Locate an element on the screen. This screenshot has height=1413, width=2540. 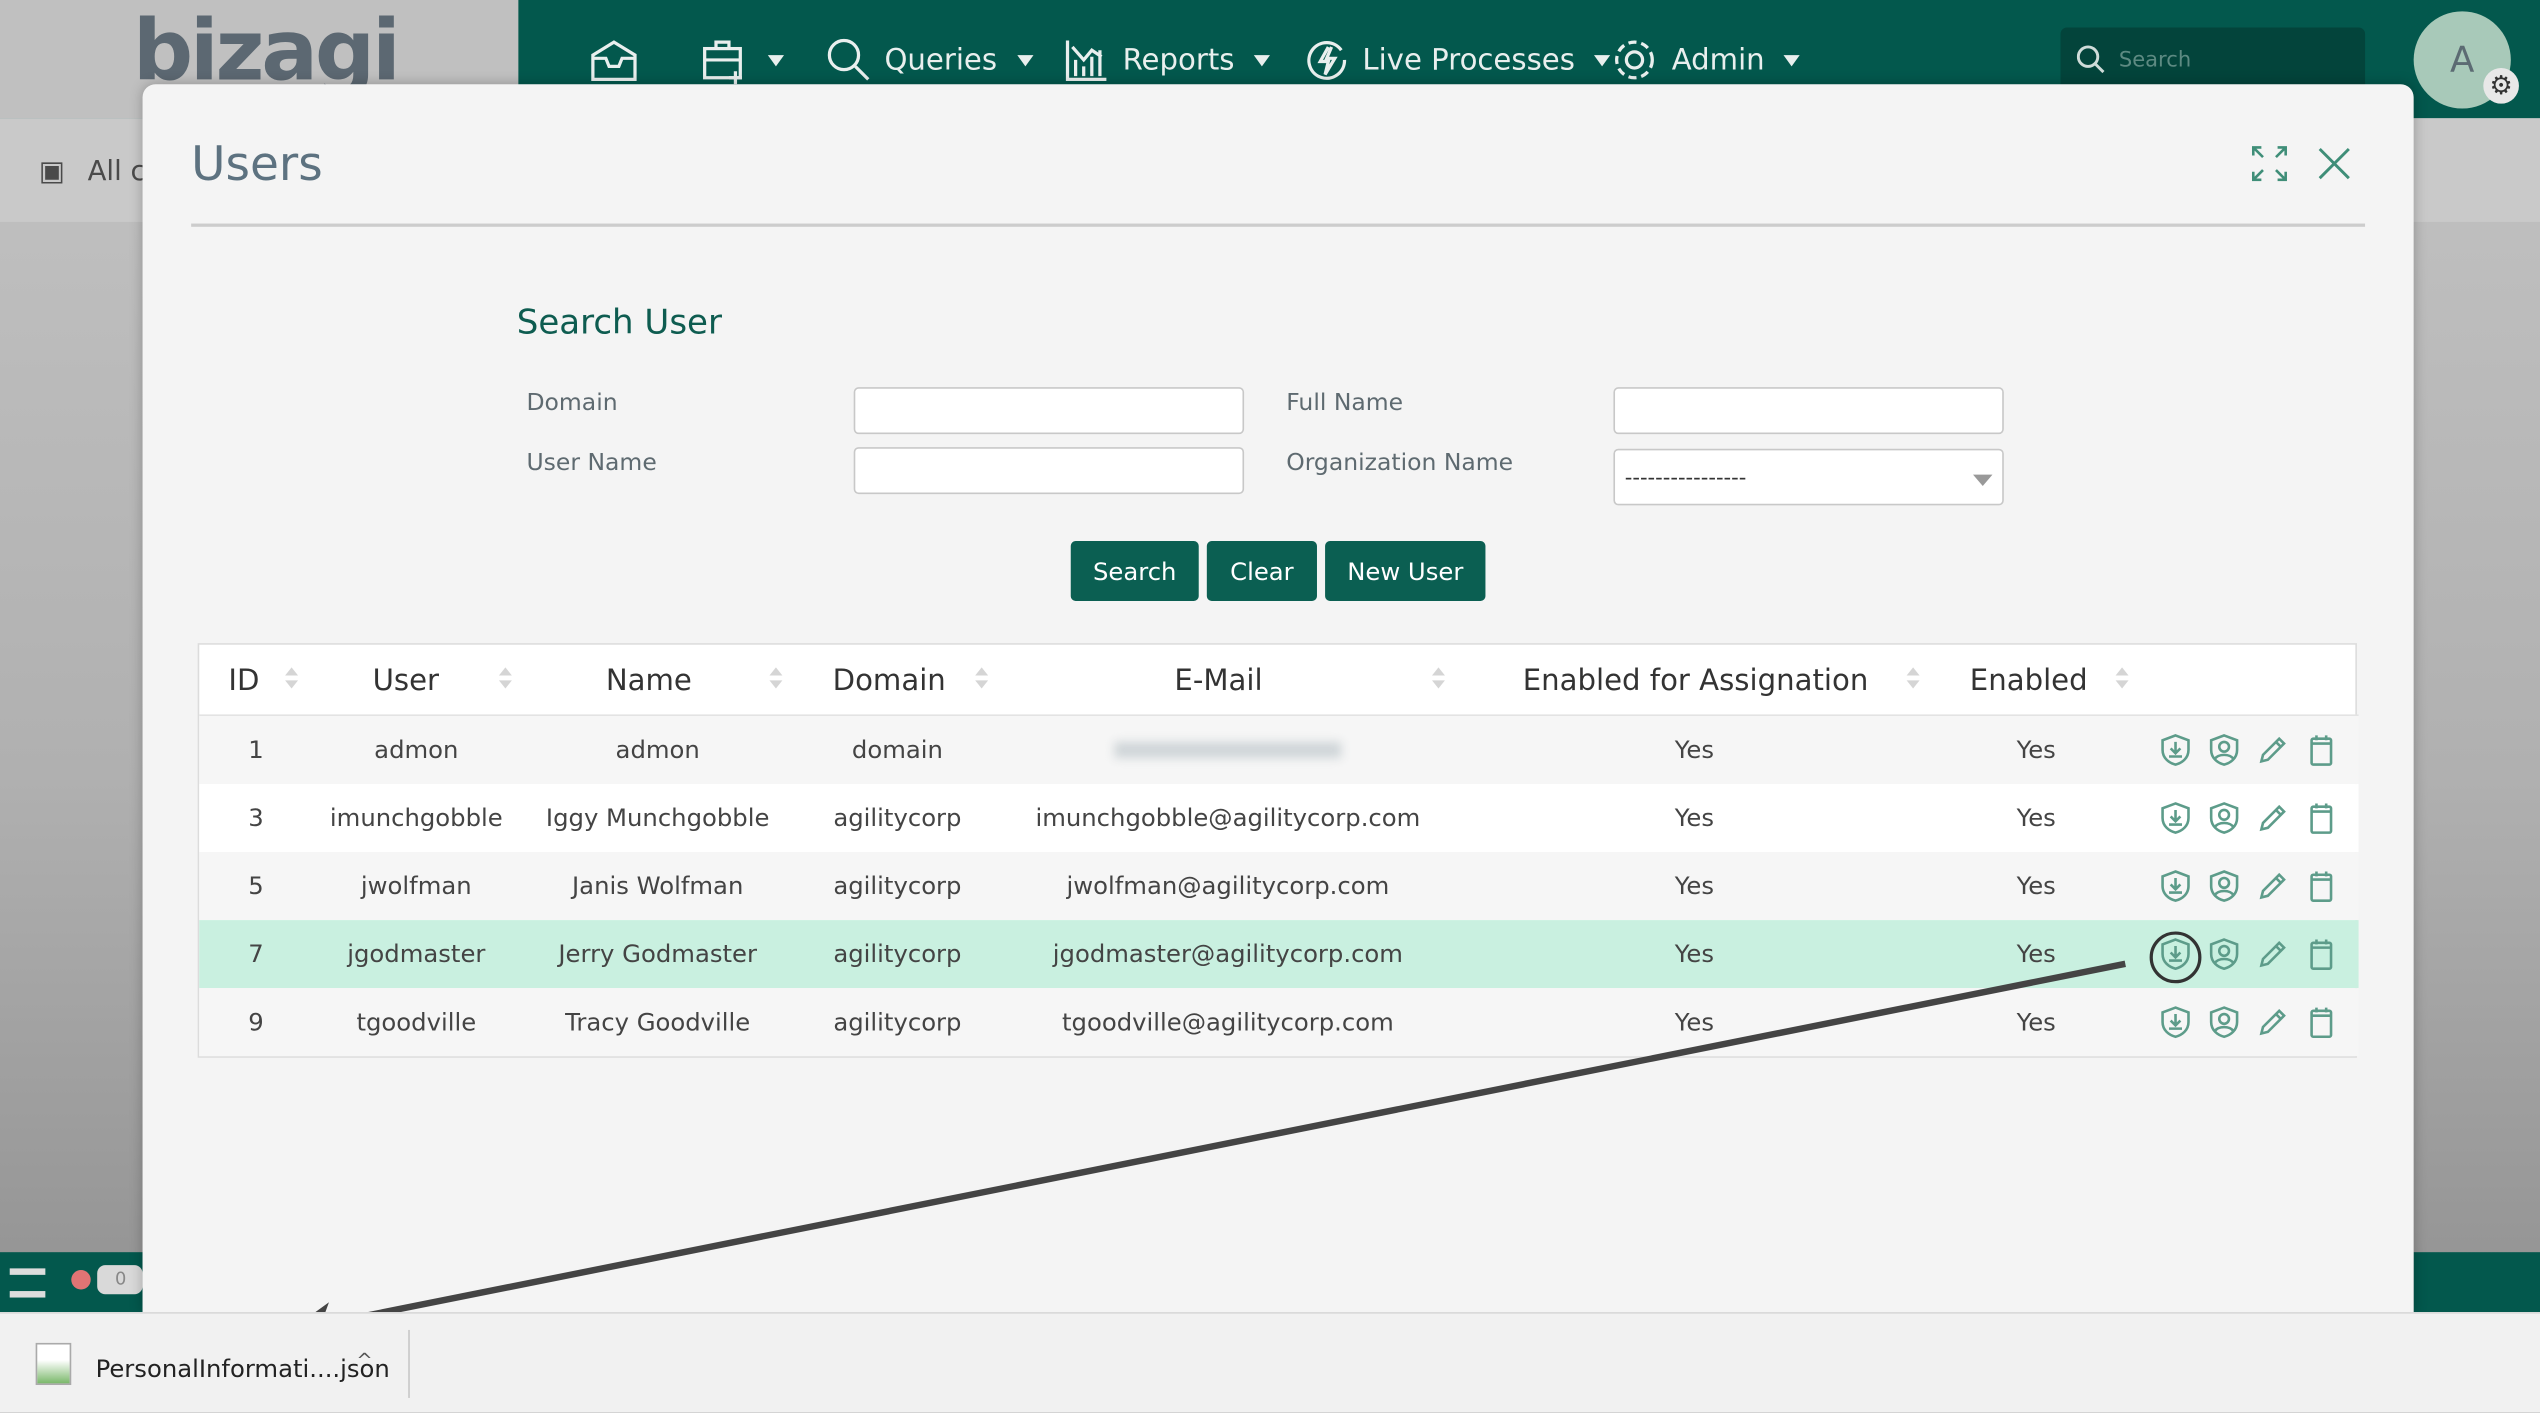
highlight-circle is located at coordinates (2175, 957).